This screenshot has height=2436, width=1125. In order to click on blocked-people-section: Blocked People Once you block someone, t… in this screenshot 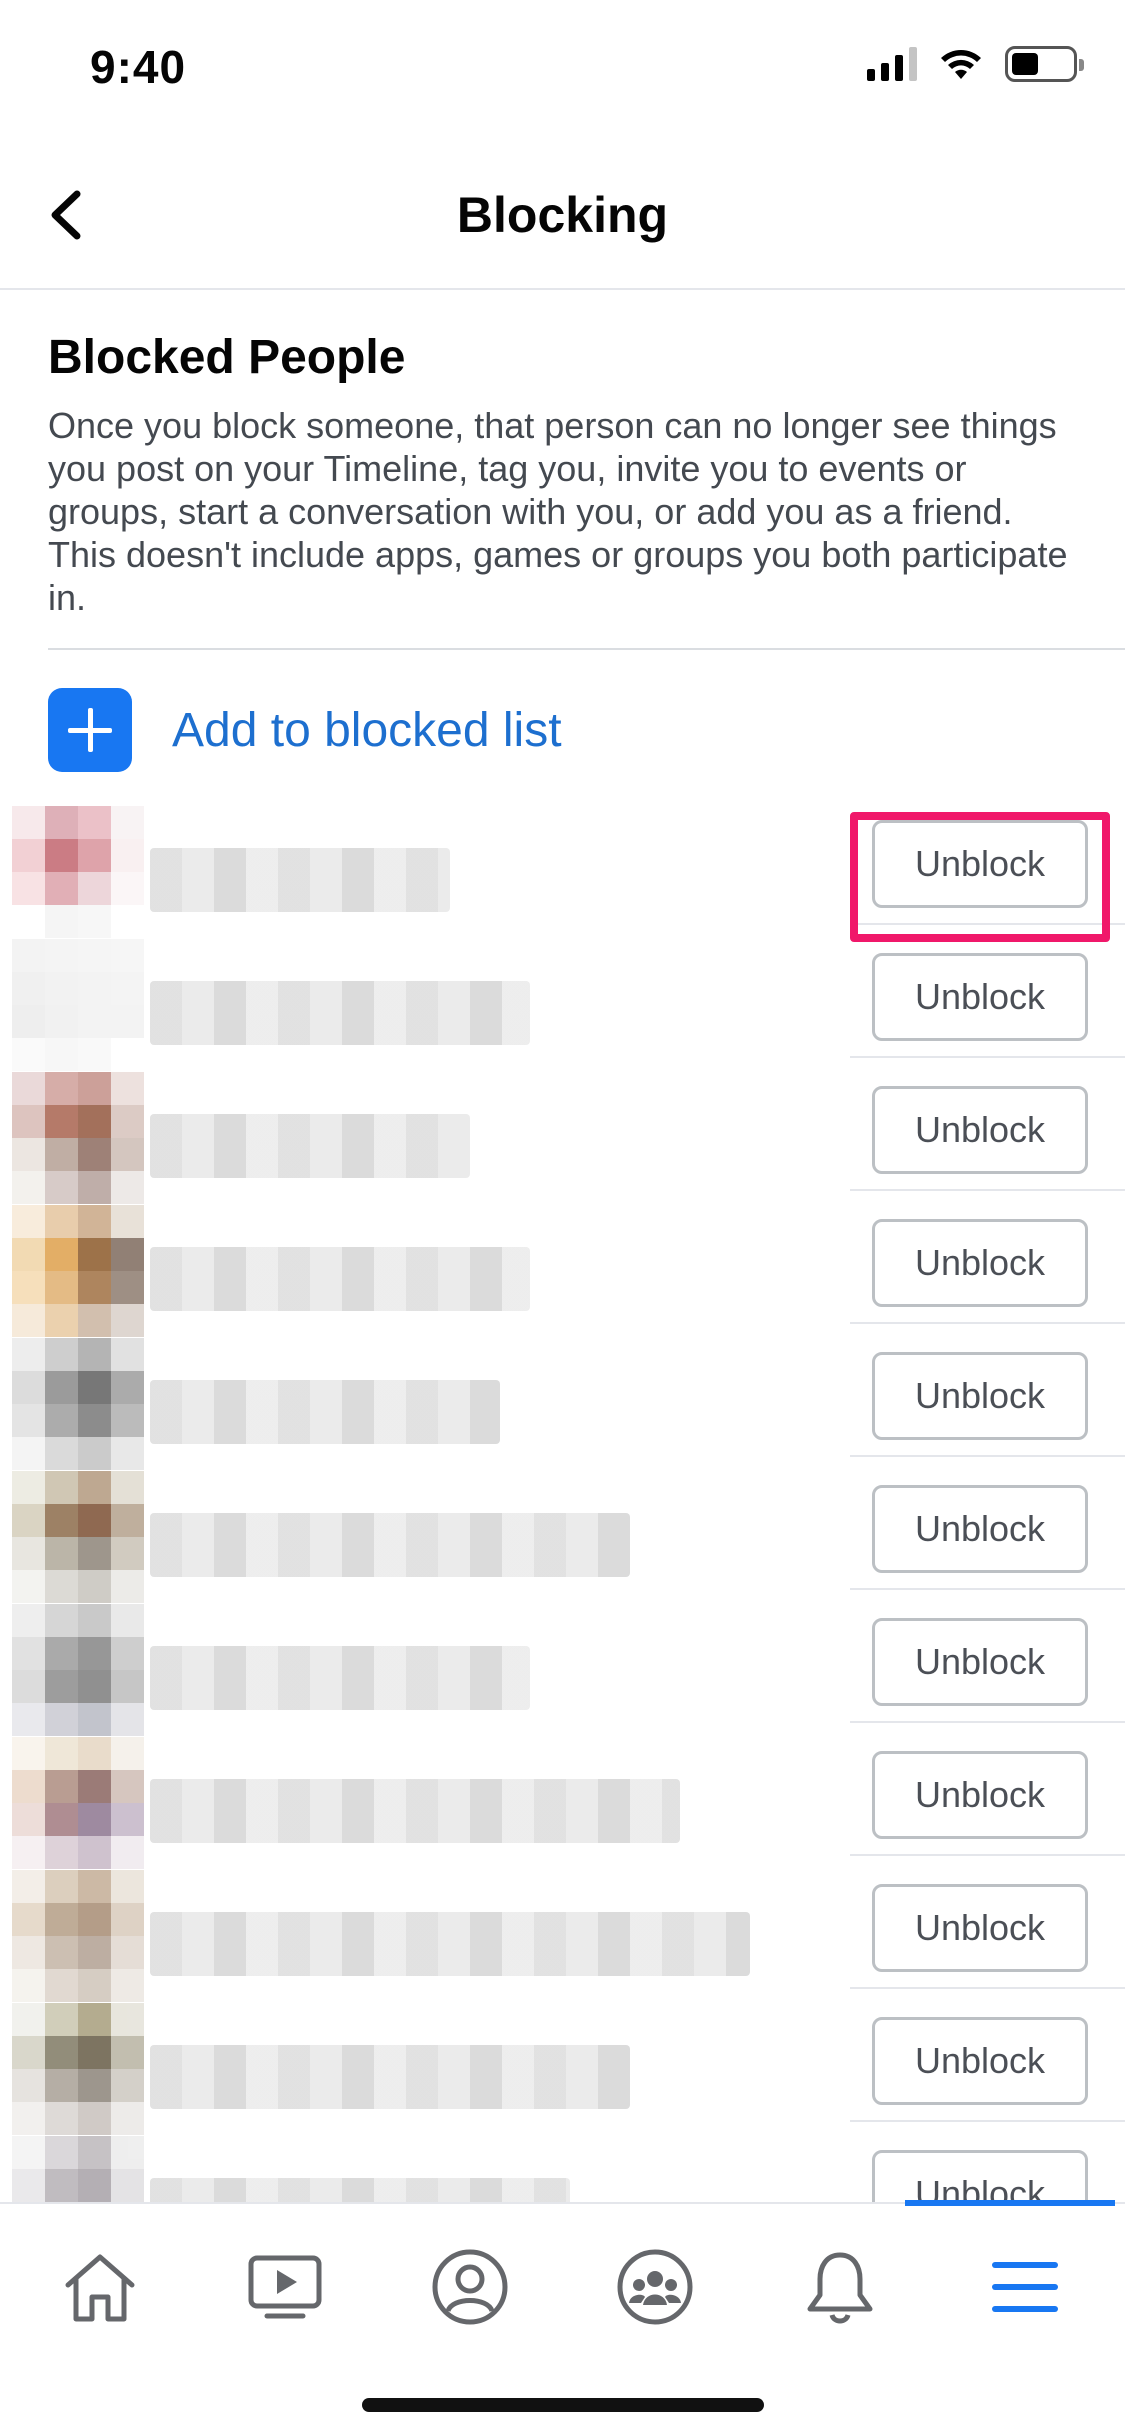, I will do `click(563, 474)`.